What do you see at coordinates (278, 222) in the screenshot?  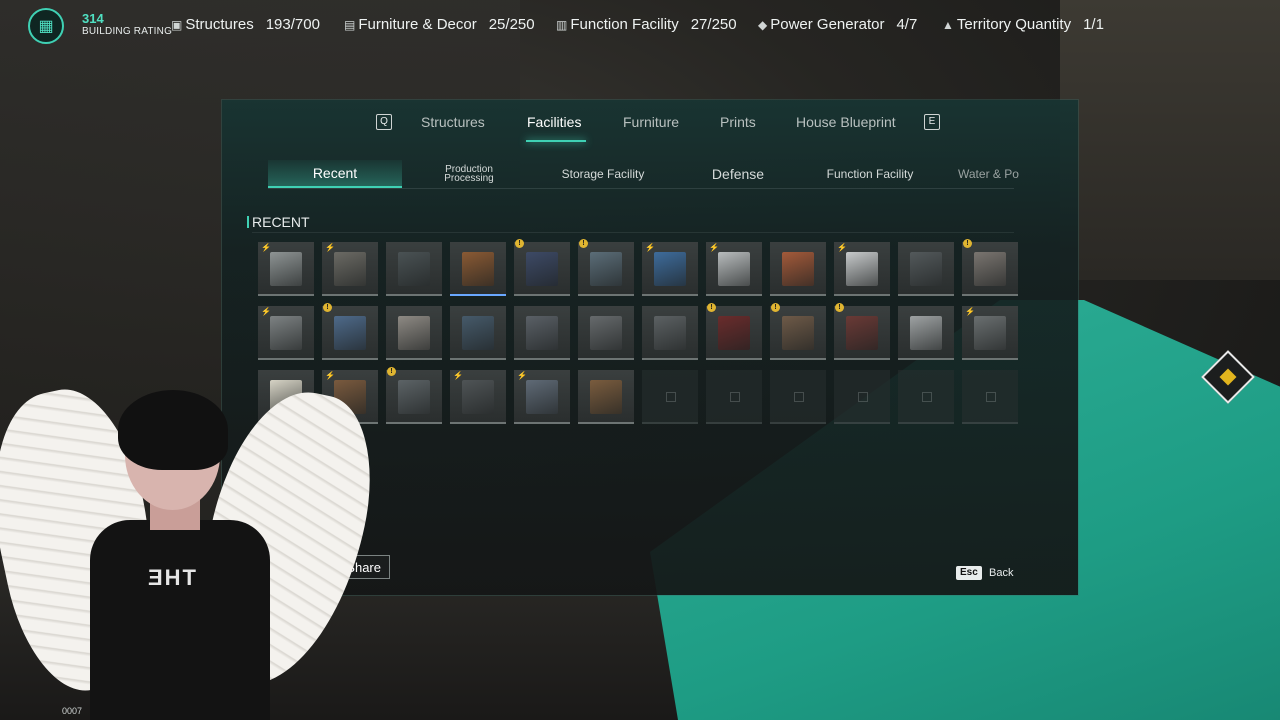 I see `section-title: RECENT` at bounding box center [278, 222].